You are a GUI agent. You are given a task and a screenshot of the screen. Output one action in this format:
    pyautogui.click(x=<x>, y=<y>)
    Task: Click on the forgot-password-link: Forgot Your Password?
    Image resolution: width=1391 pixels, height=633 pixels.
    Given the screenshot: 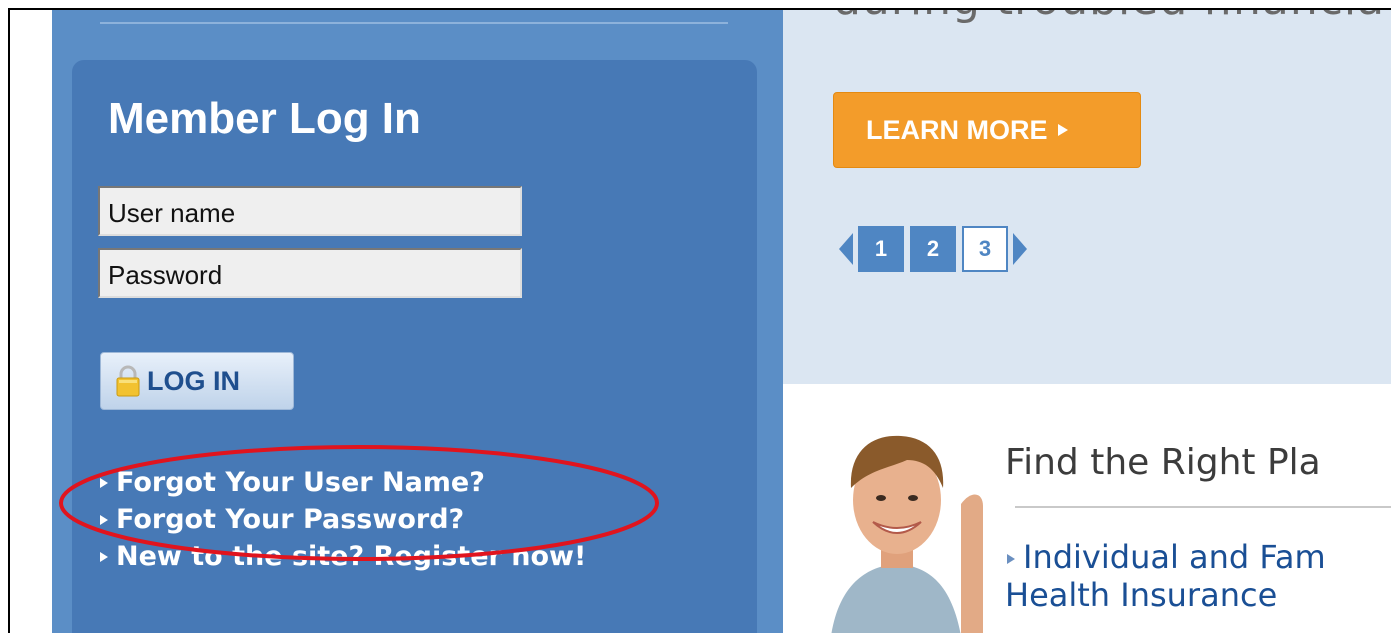 What is the action you would take?
    pyautogui.click(x=342, y=519)
    